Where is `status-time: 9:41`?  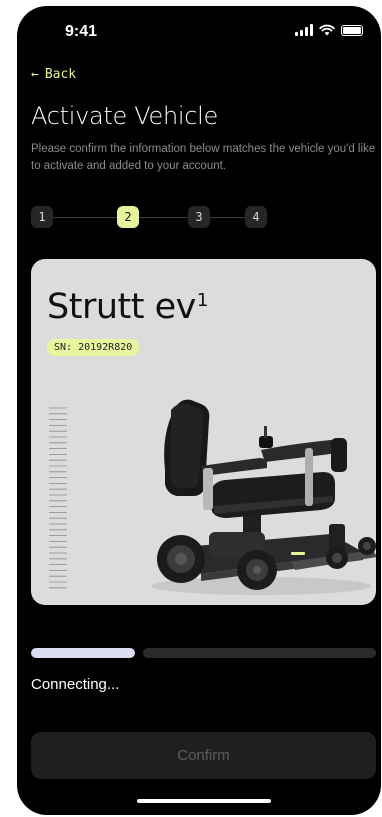
status-time: 9:41 is located at coordinates (81, 31).